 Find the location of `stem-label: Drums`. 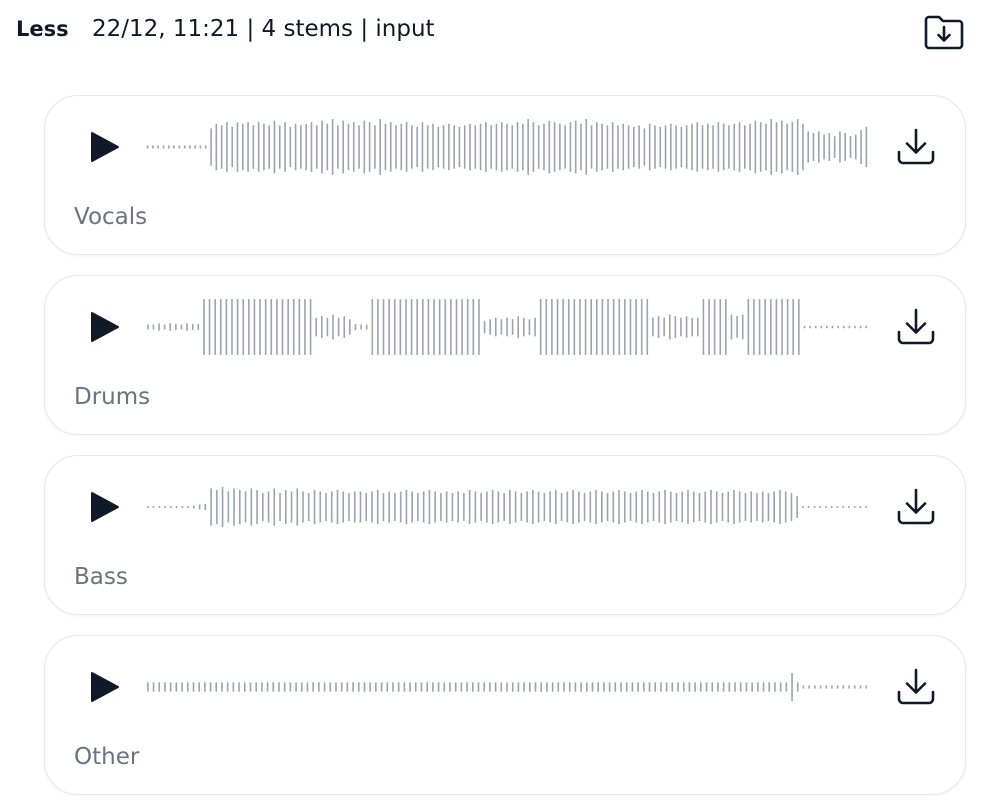

stem-label: Drums is located at coordinates (112, 397).